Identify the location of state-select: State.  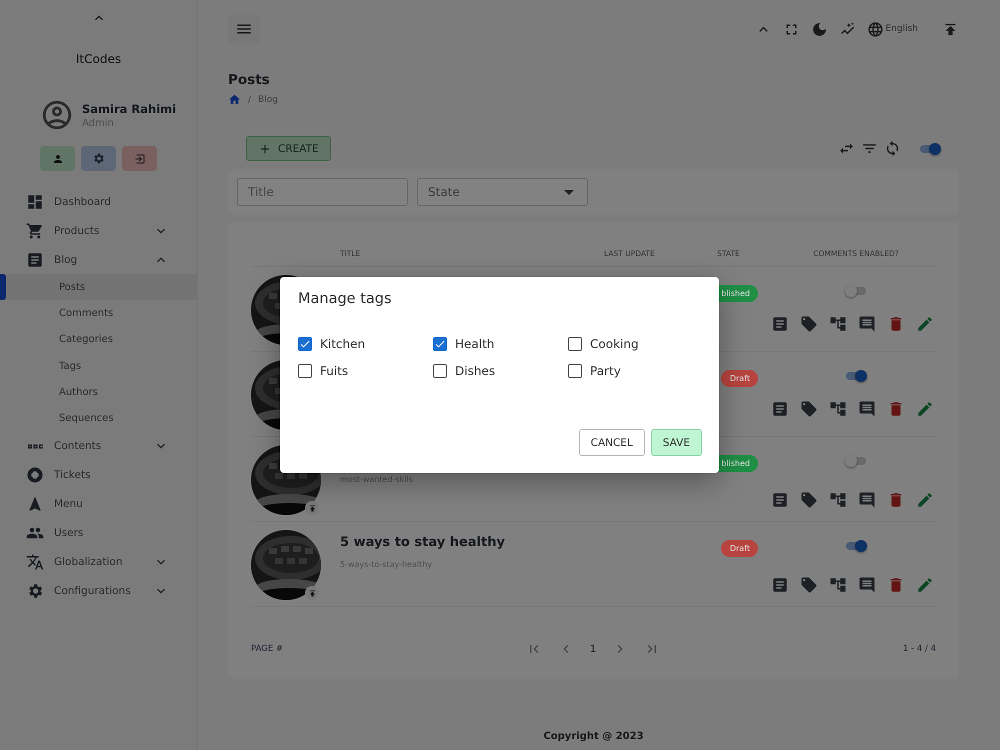
(502, 192).